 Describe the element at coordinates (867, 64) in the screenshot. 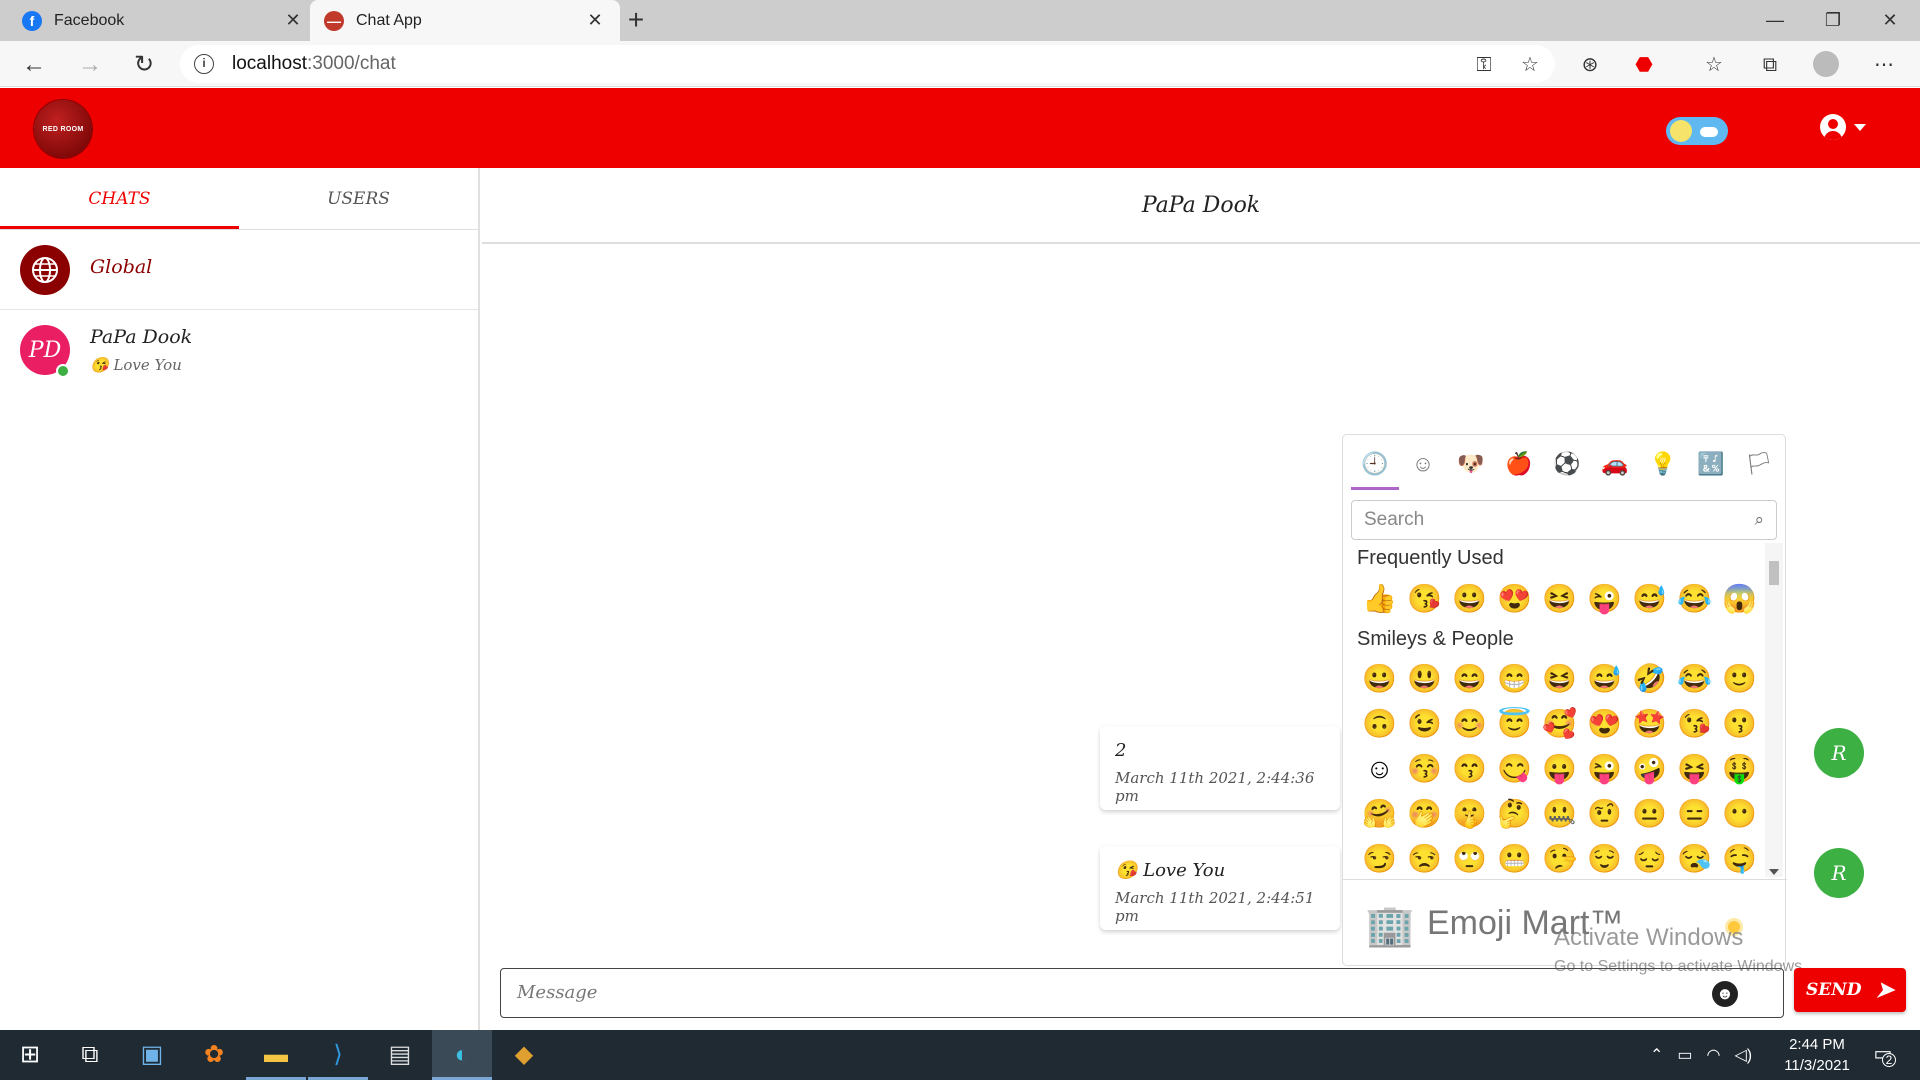

I see `url-field: i localhost:3000/chat` at that location.